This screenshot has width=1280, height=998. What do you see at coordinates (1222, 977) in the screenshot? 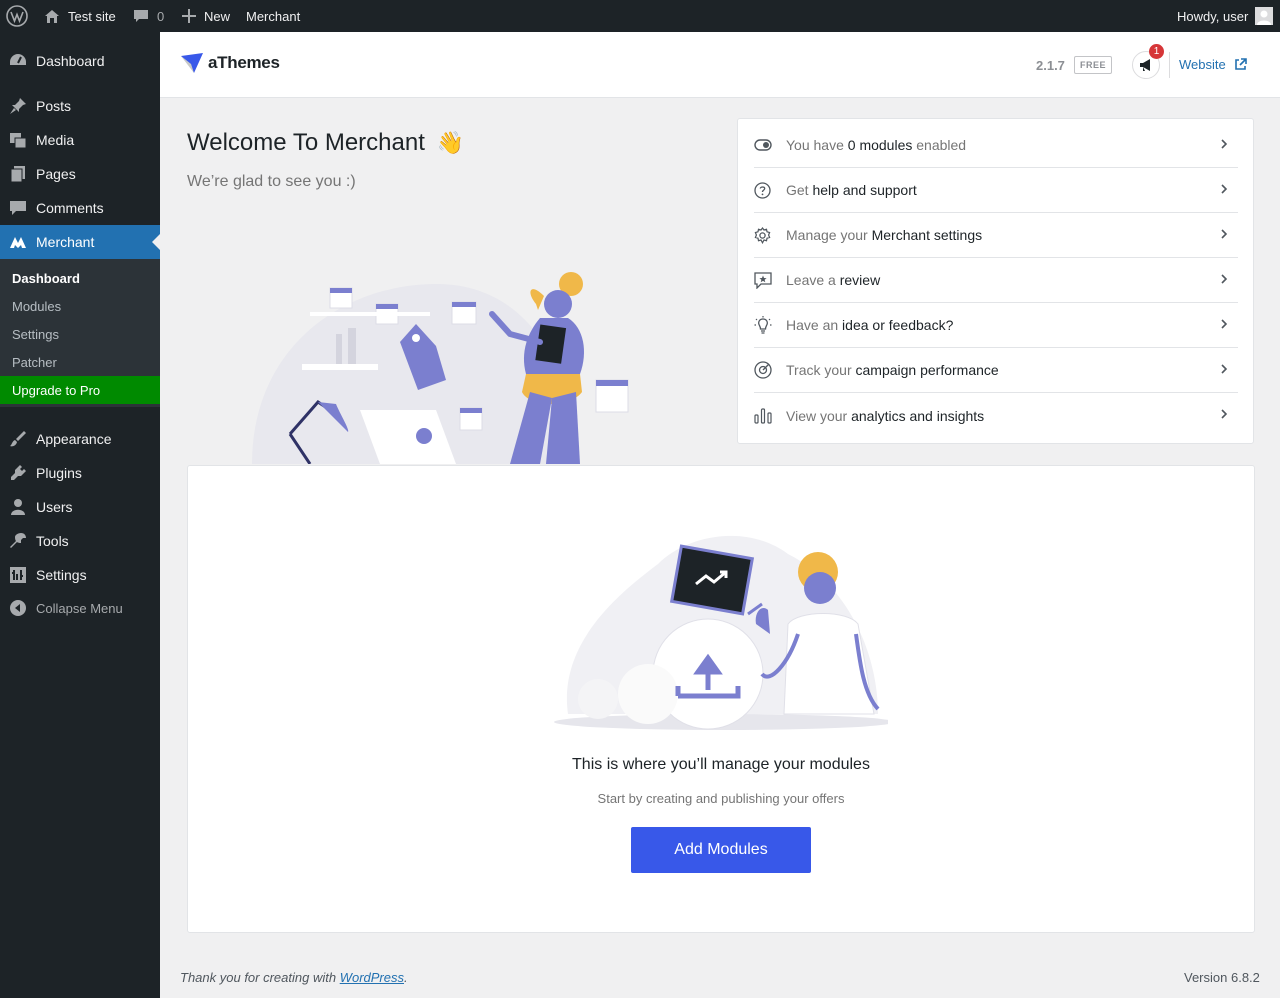
I see `footer-version: Version 6.8.2` at bounding box center [1222, 977].